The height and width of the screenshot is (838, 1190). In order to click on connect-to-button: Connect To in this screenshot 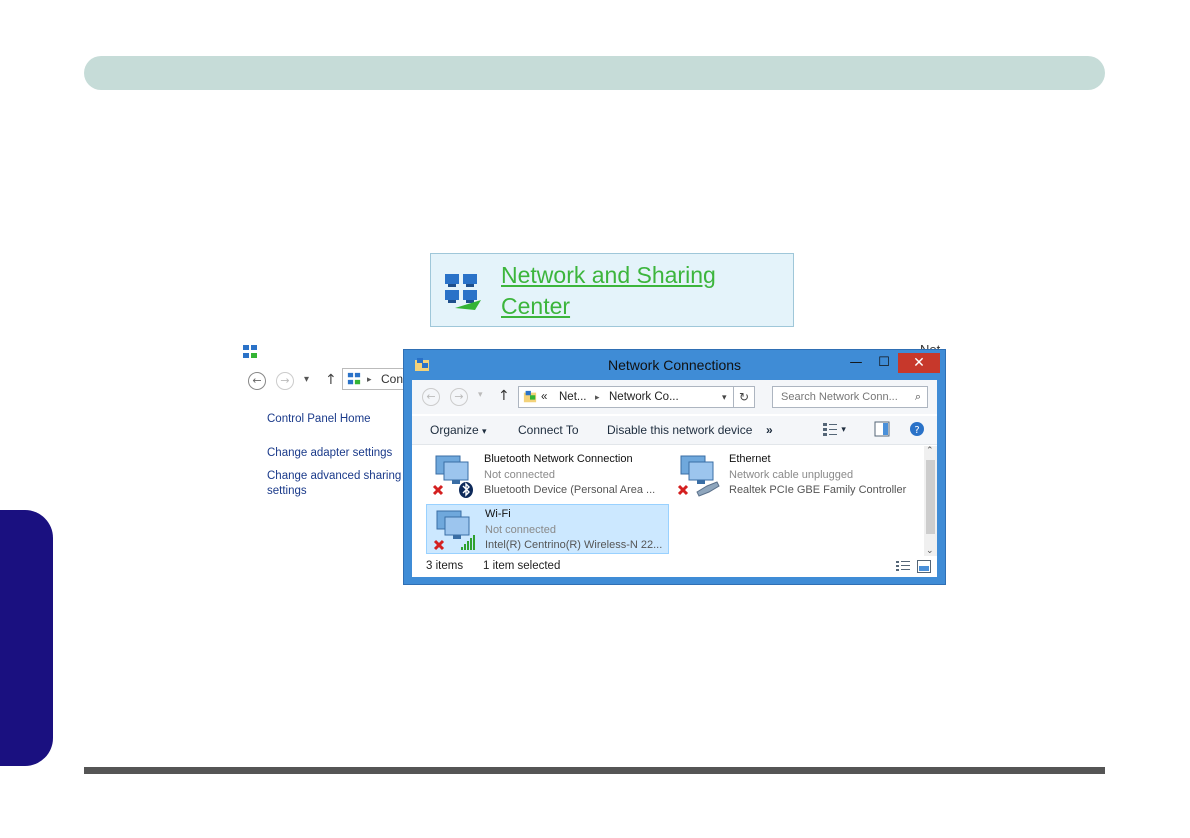, I will do `click(548, 430)`.